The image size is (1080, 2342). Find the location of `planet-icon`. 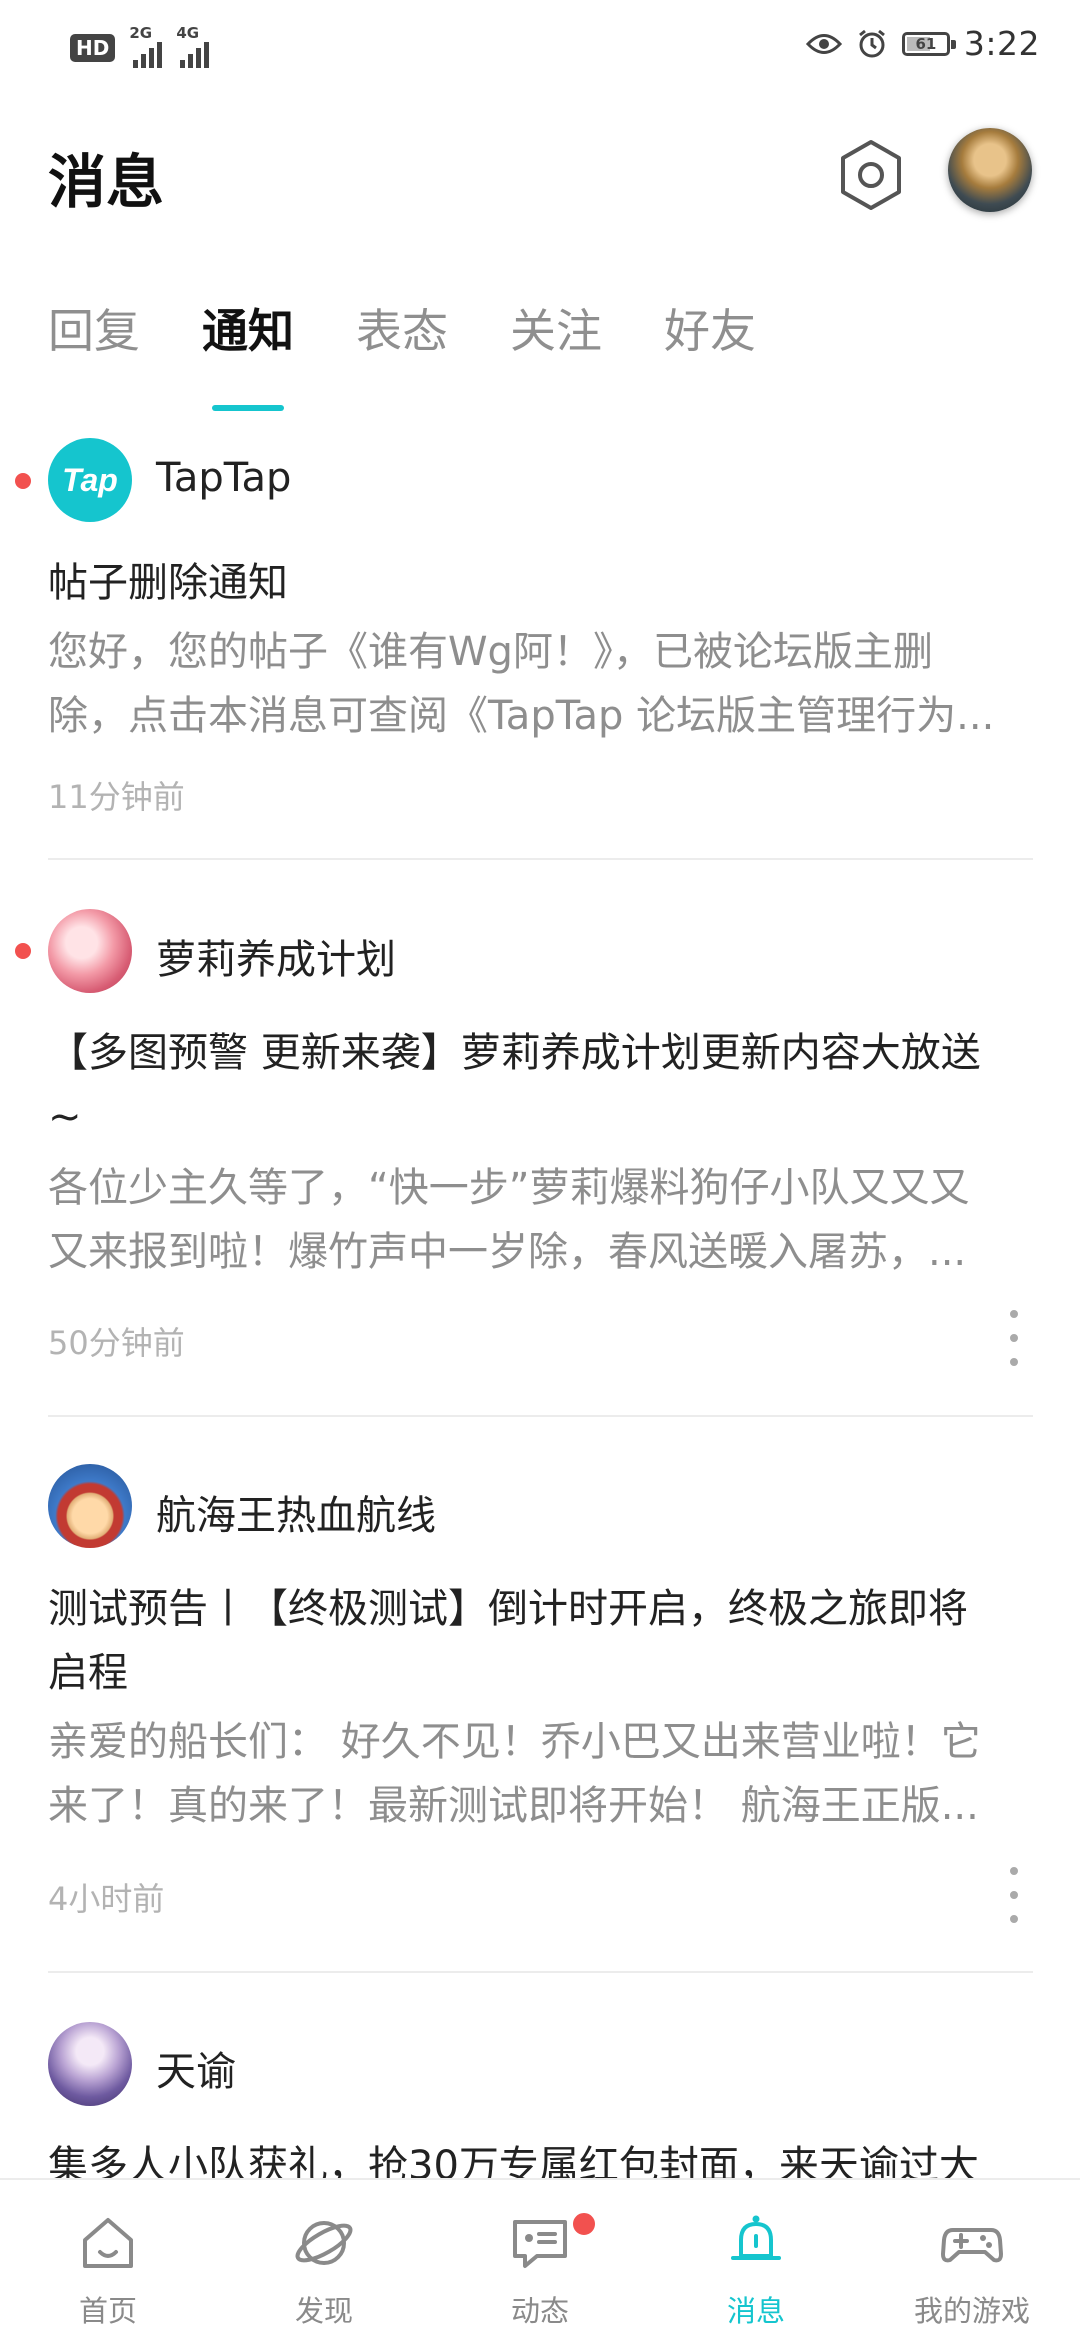

planet-icon is located at coordinates (324, 2243).